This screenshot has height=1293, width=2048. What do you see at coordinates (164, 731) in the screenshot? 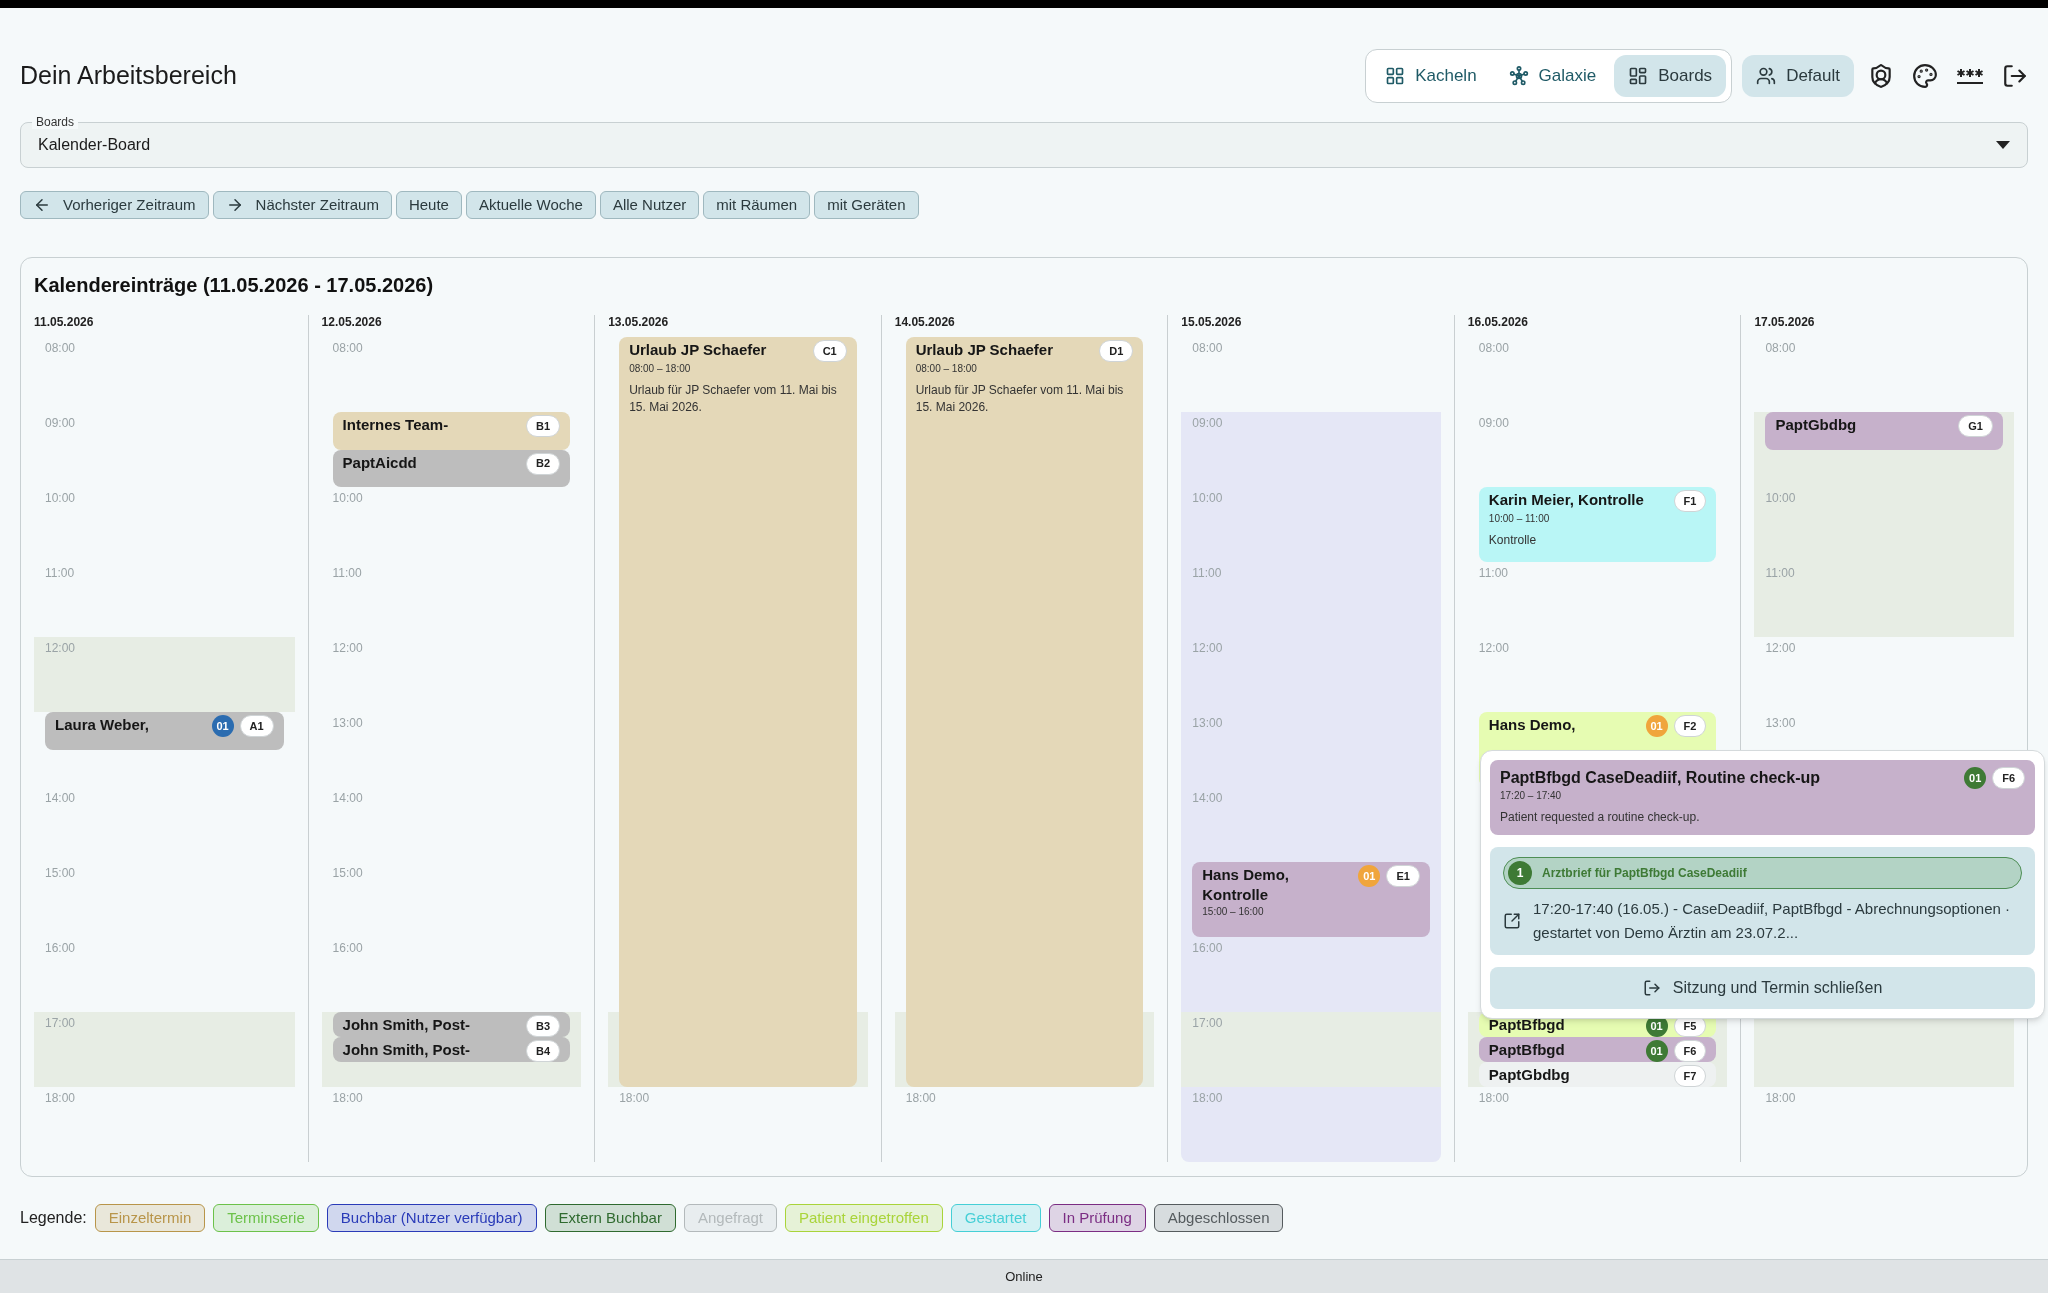
I see `event-card: Laura Weber, 01 A1` at bounding box center [164, 731].